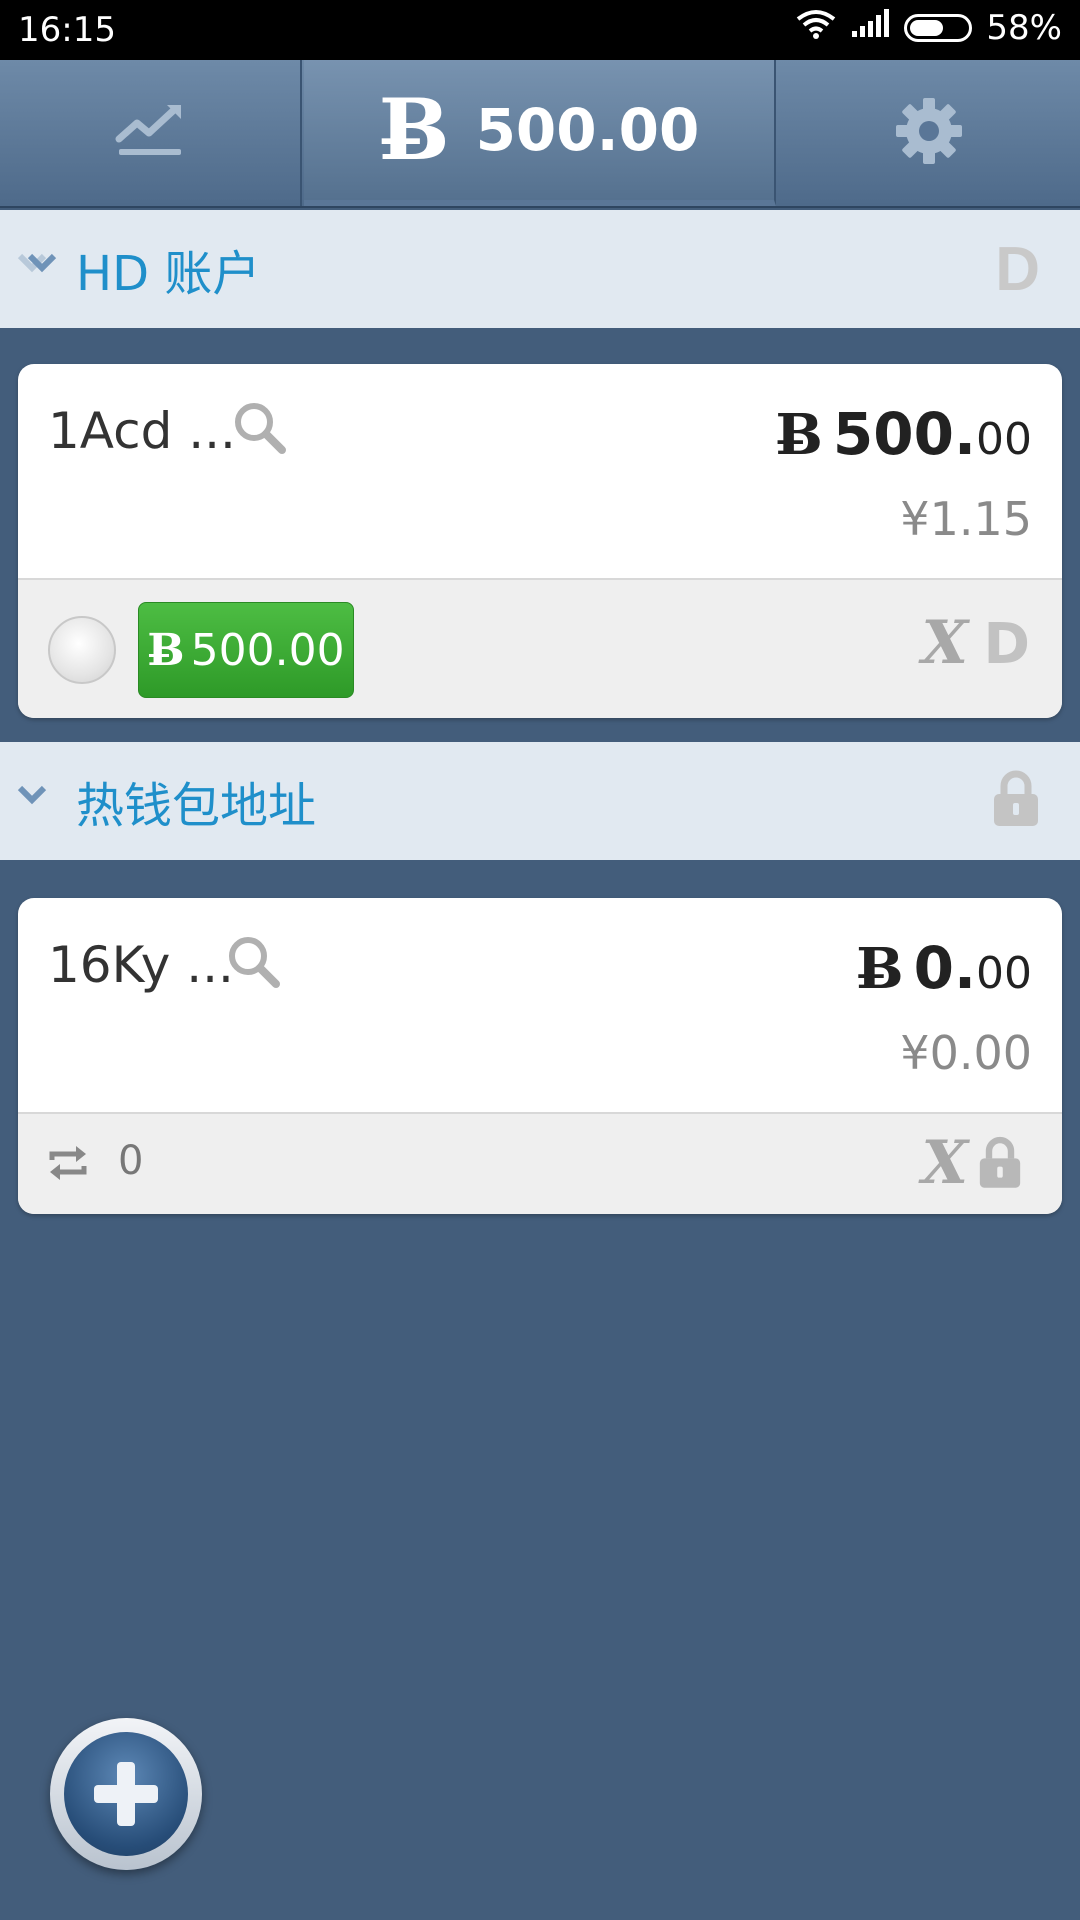 The height and width of the screenshot is (1920, 1080). I want to click on battery-icon, so click(938, 28).